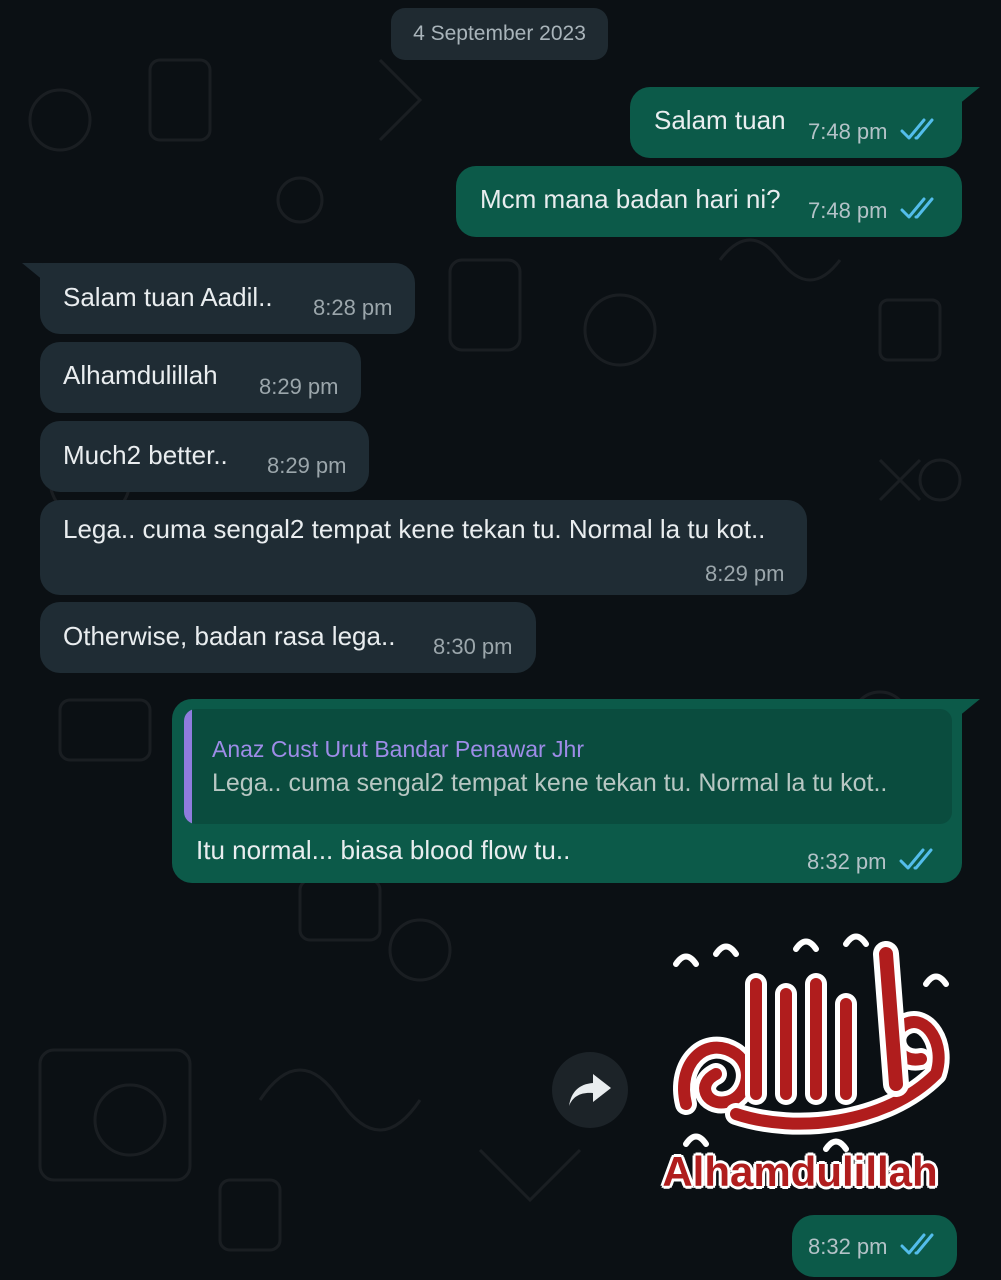 The height and width of the screenshot is (1280, 1001). Describe the element at coordinates (630, 199) in the screenshot. I see `message-text: Mcm mana badan hari ni?` at that location.